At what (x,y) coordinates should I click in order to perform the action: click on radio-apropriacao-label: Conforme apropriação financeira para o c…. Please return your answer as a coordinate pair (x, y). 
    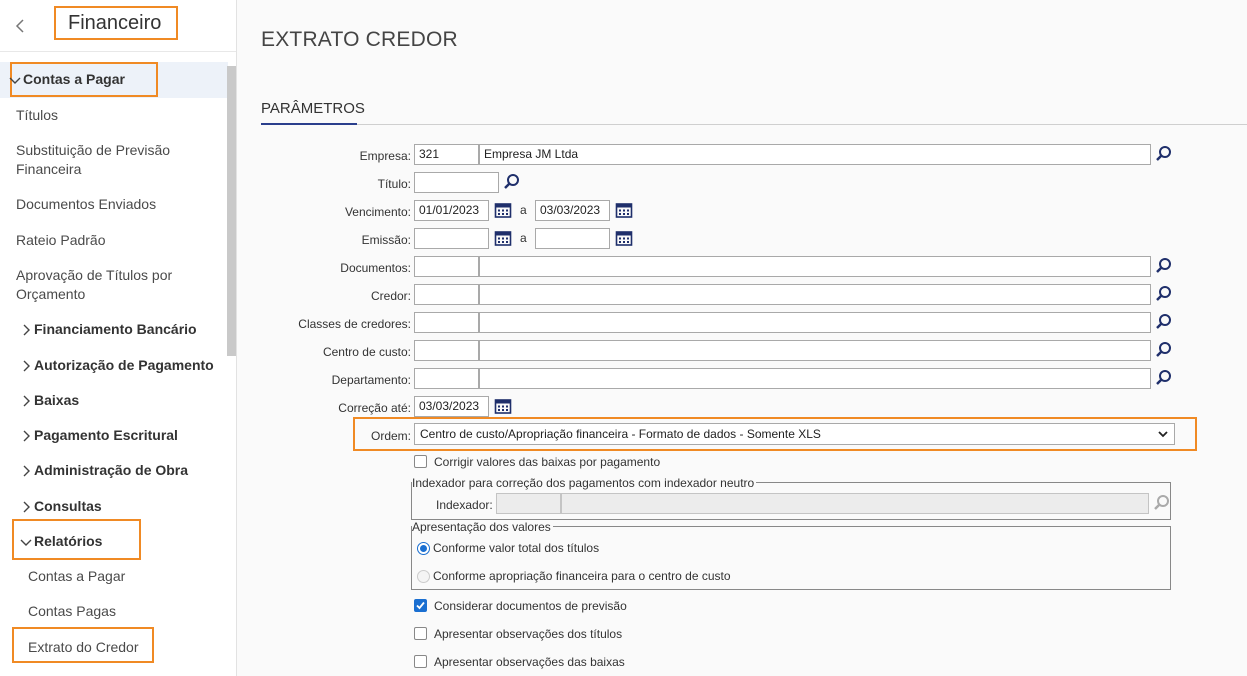
    Looking at the image, I should click on (582, 576).